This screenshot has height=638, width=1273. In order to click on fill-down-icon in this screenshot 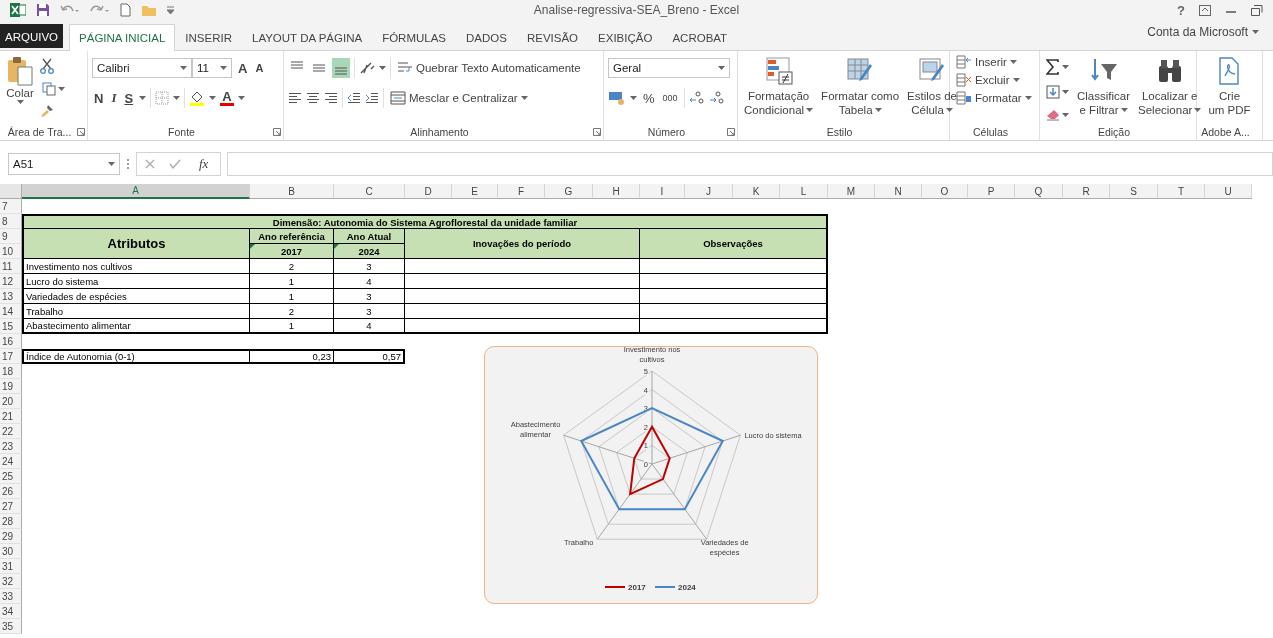, I will do `click(1053, 92)`.